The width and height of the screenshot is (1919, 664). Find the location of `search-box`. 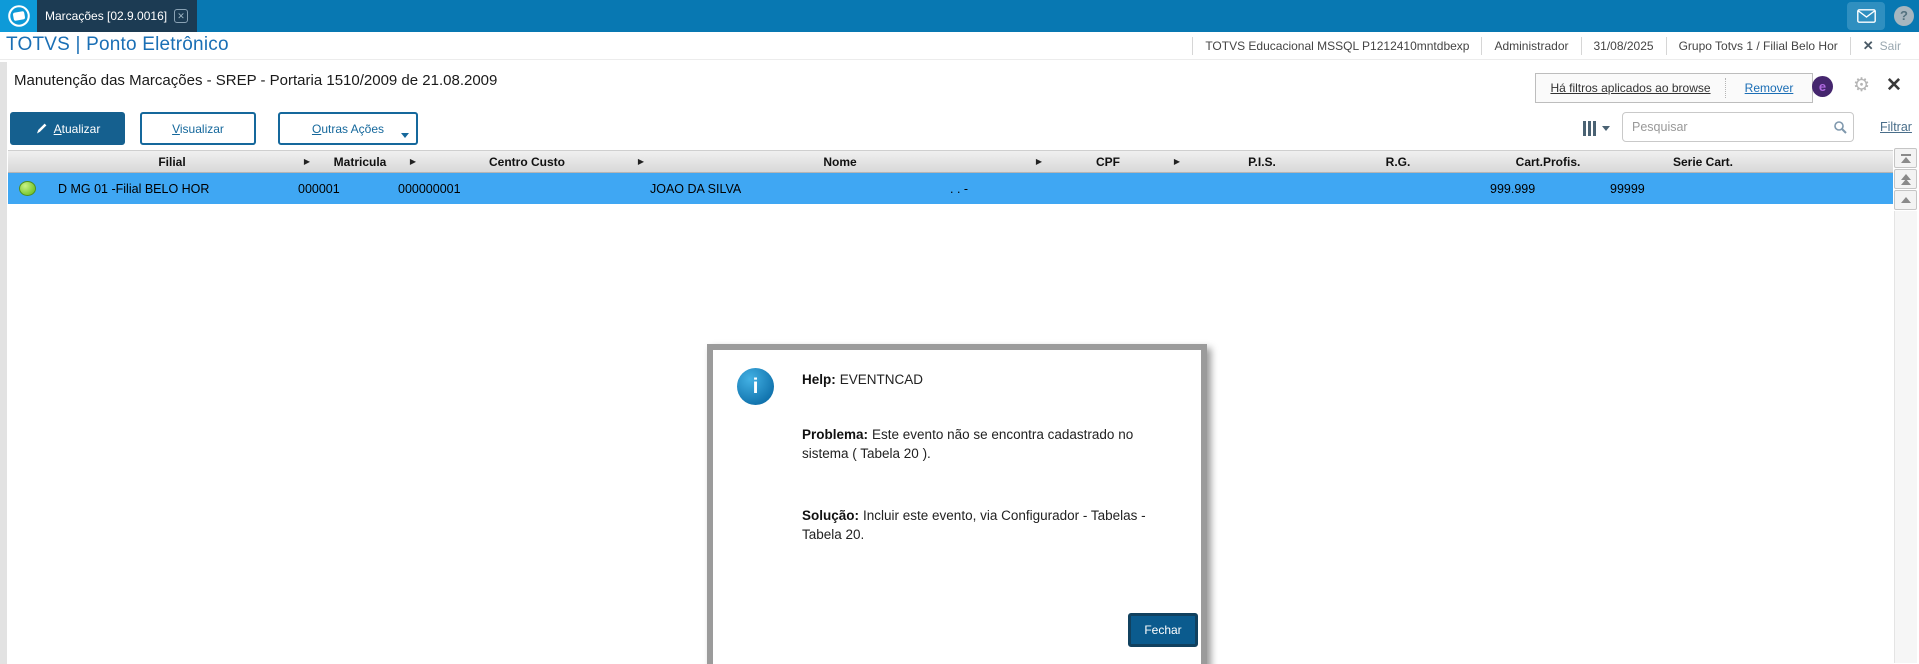

search-box is located at coordinates (1738, 127).